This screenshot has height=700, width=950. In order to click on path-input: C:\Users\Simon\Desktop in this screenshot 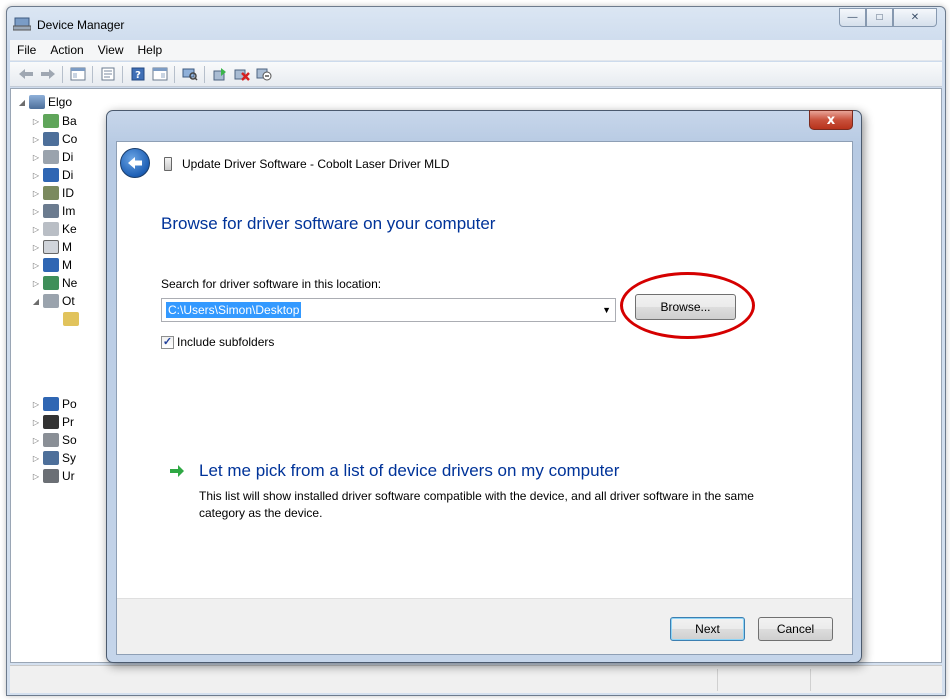, I will do `click(234, 310)`.